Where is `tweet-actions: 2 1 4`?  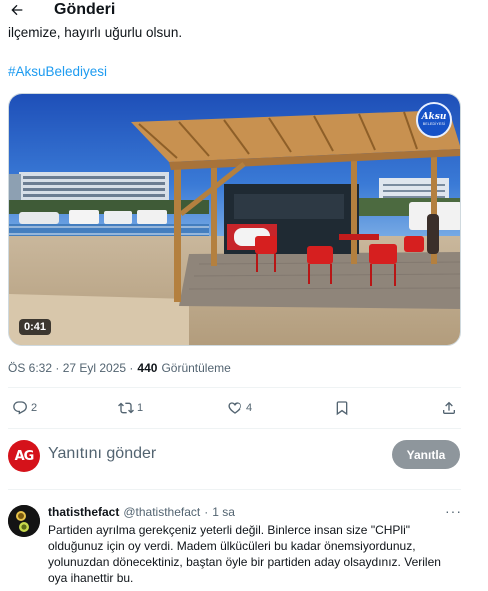 tweet-actions: 2 1 4 is located at coordinates (244, 408).